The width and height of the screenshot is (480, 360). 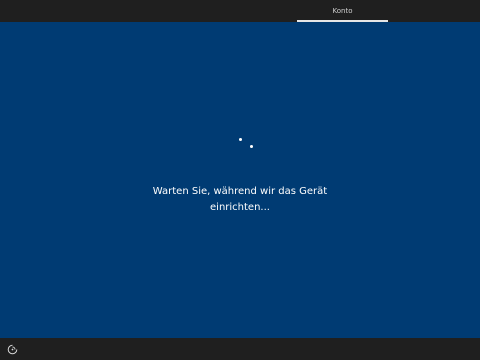 I want to click on tab-konto: Konto, so click(x=342, y=11).